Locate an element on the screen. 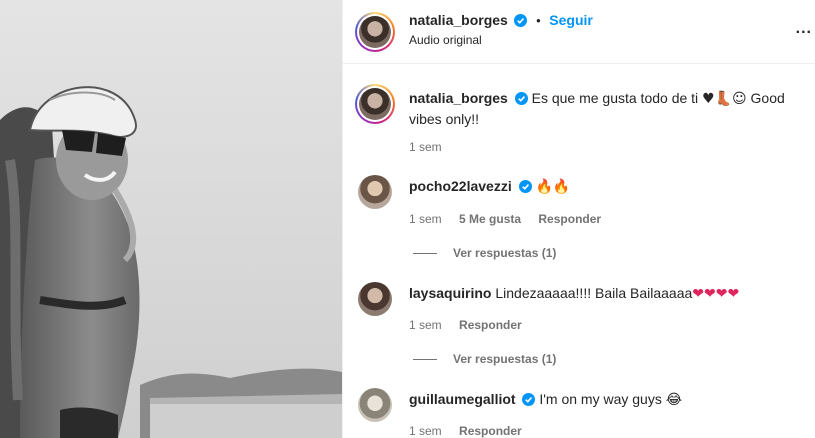  fire-emoji: 🔥🔥 is located at coordinates (553, 187).